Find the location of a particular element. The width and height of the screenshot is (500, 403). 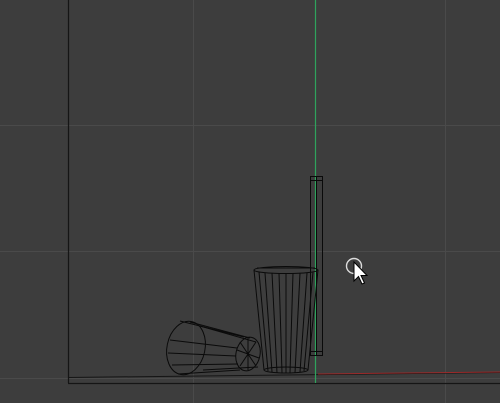

tipped-cup-object is located at coordinates (212, 348).